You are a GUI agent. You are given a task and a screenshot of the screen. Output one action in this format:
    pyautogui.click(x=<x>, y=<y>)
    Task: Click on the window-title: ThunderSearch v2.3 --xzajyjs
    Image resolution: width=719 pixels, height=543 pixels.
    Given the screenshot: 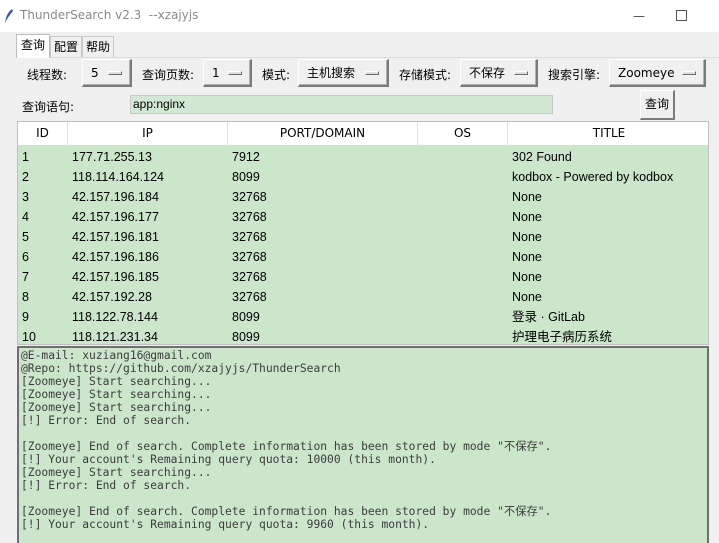 What is the action you would take?
    pyautogui.click(x=109, y=15)
    